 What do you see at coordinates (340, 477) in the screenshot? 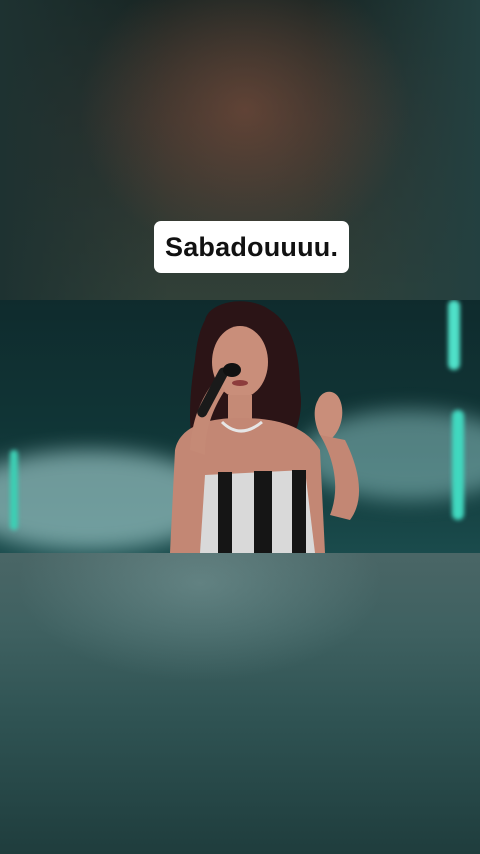
I see `singer-forearm` at bounding box center [340, 477].